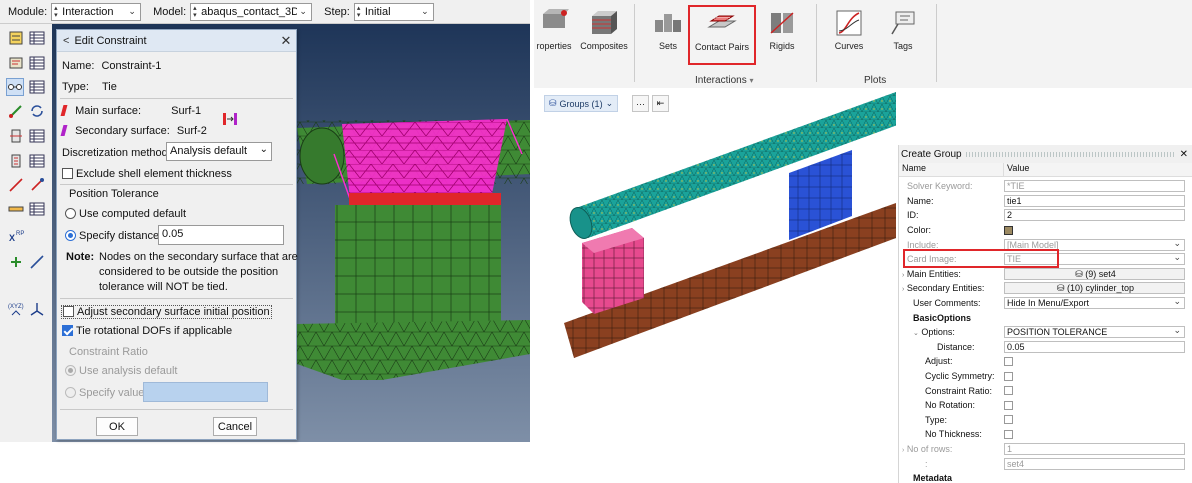  Describe the element at coordinates (660, 103) in the screenshot. I see `collapse-button: ⇤` at that location.